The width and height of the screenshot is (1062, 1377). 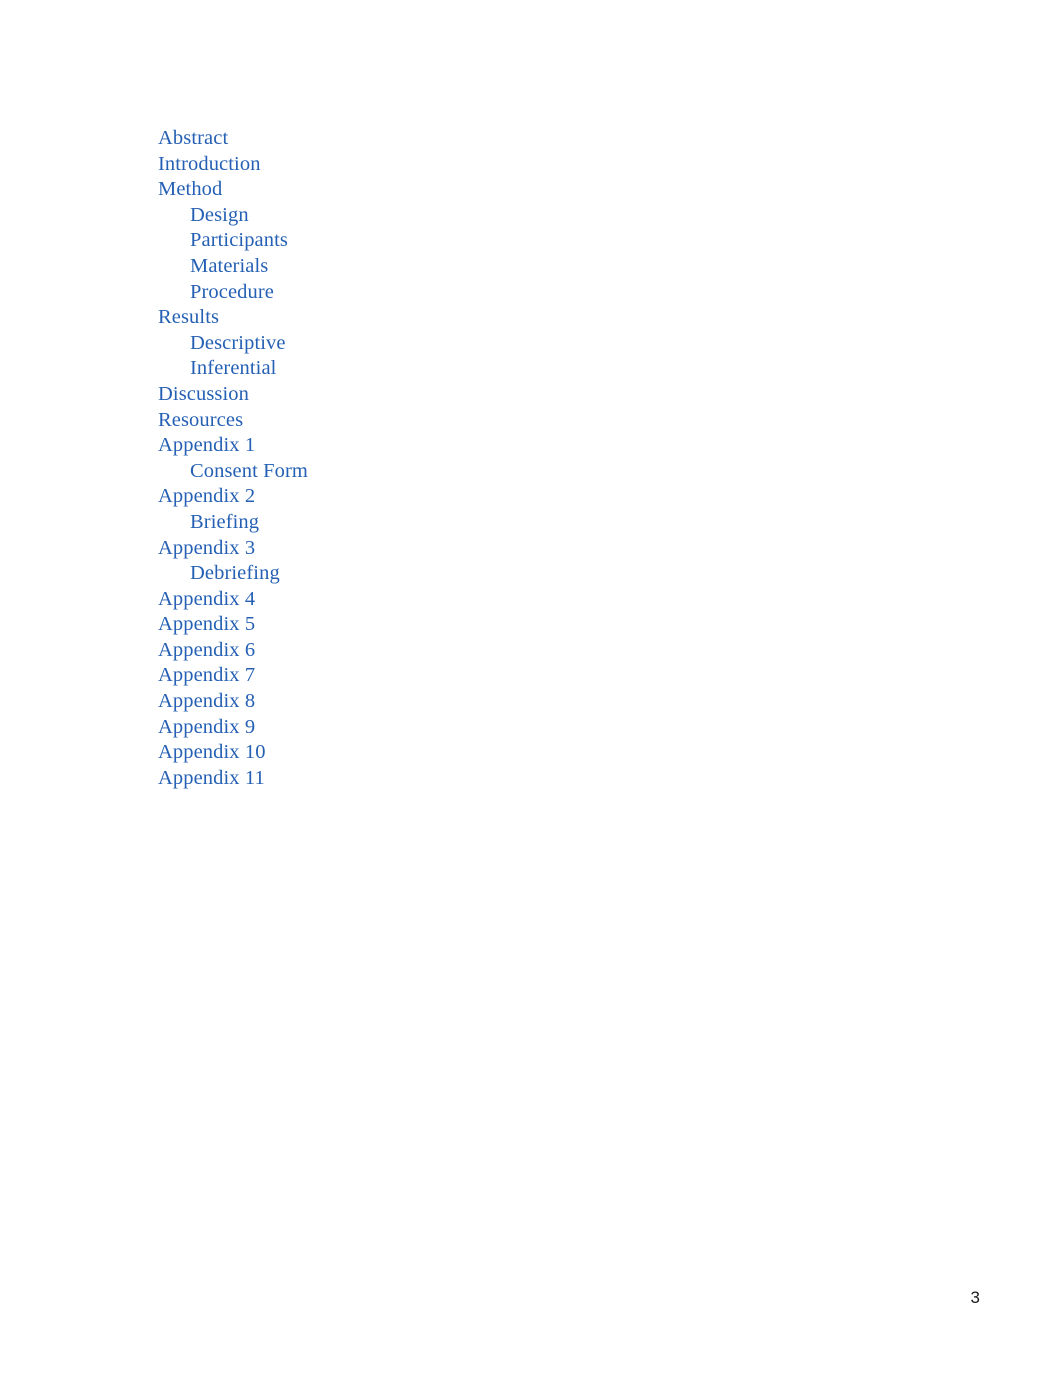 I want to click on toc-entry: Results, so click(x=538, y=318).